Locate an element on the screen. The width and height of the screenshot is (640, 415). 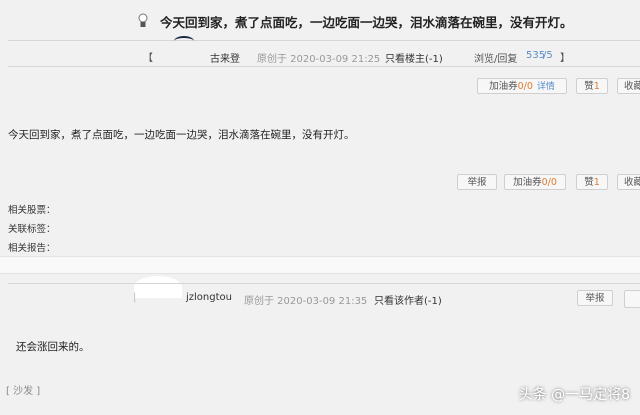
related-tags-label: 关联标签： is located at coordinates (32, 229).